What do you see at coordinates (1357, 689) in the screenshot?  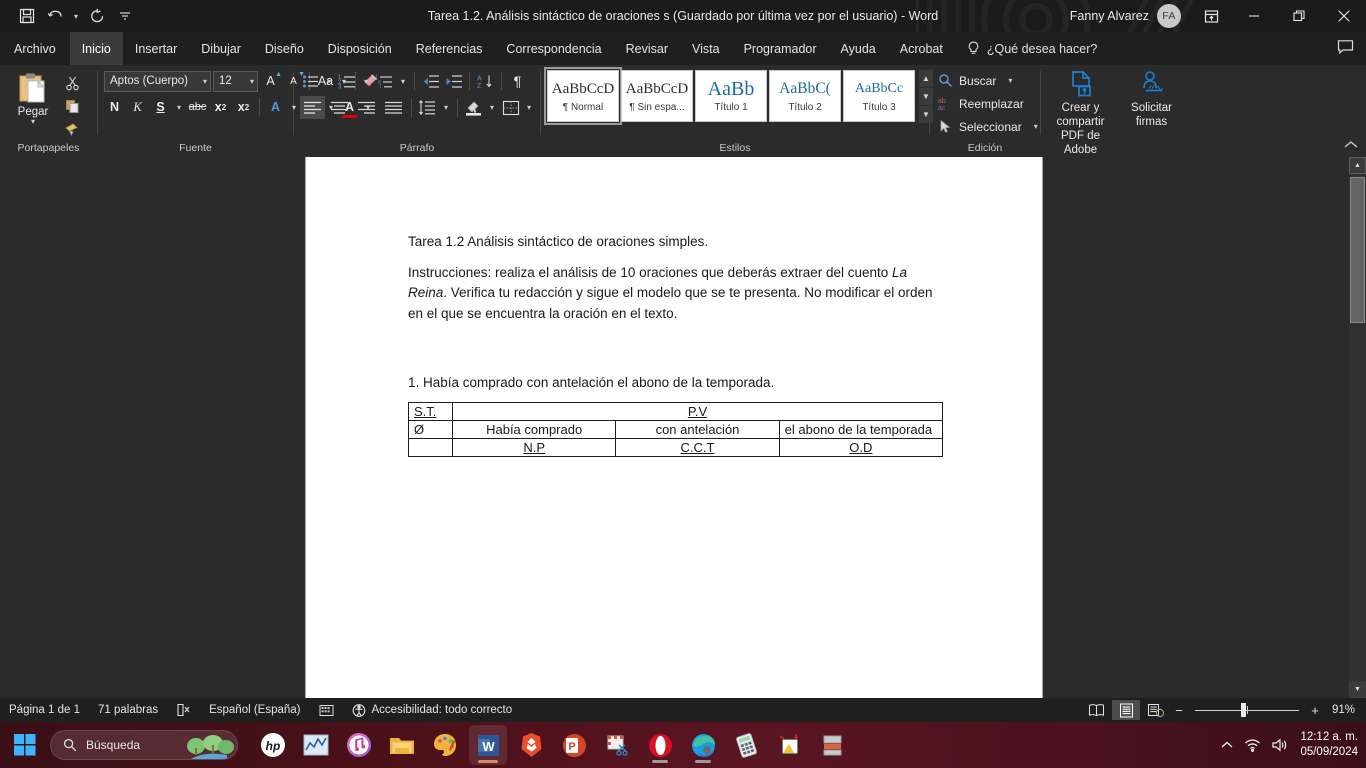 I see `scroll-down-icon: ▼` at bounding box center [1357, 689].